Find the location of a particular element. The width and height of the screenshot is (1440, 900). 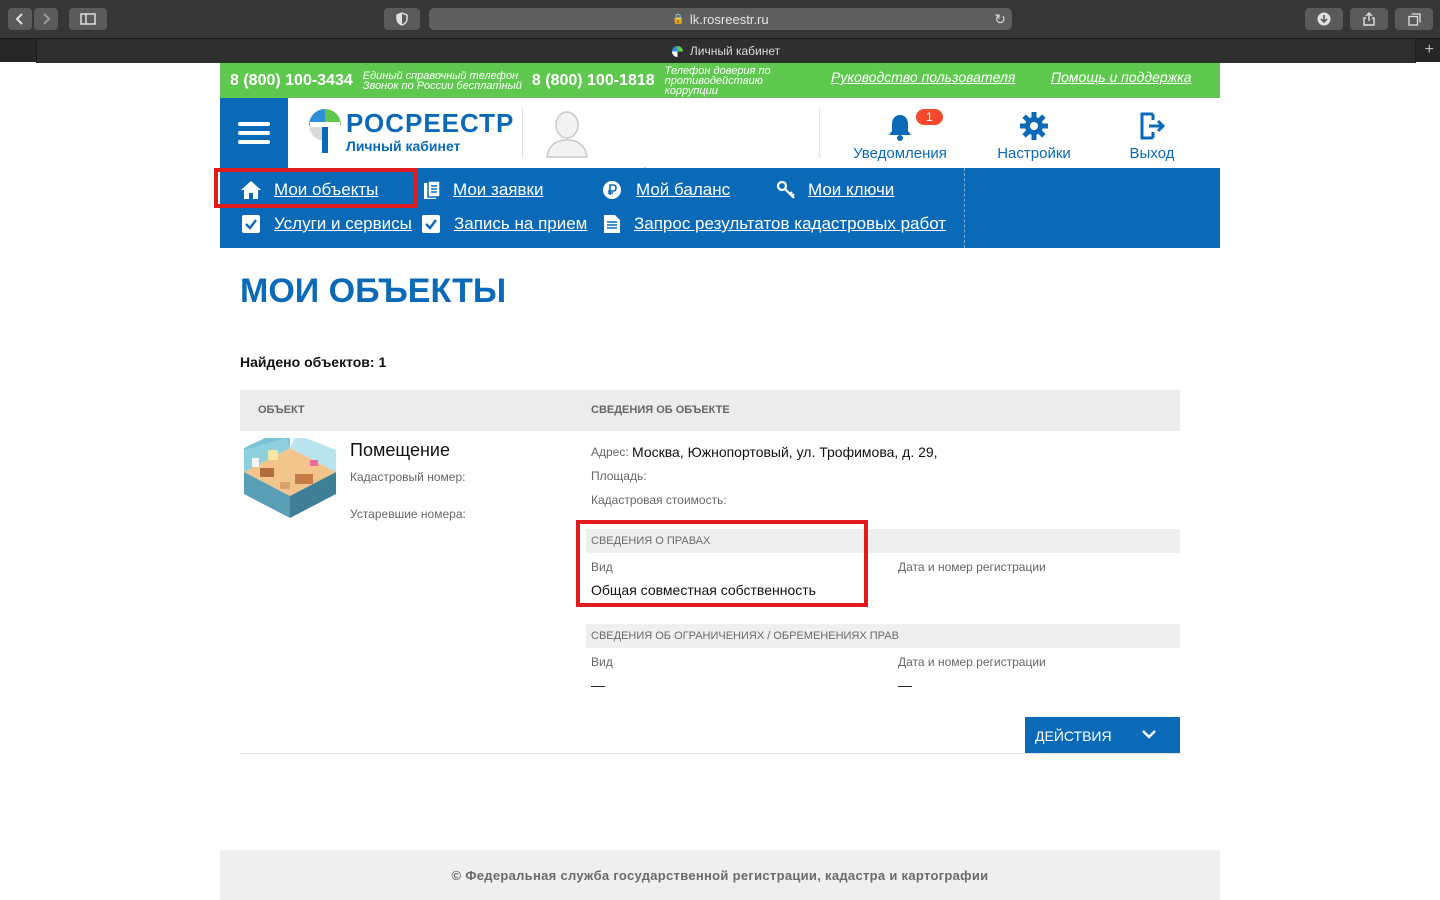

sidebar-toggle-button is located at coordinates (88, 19).